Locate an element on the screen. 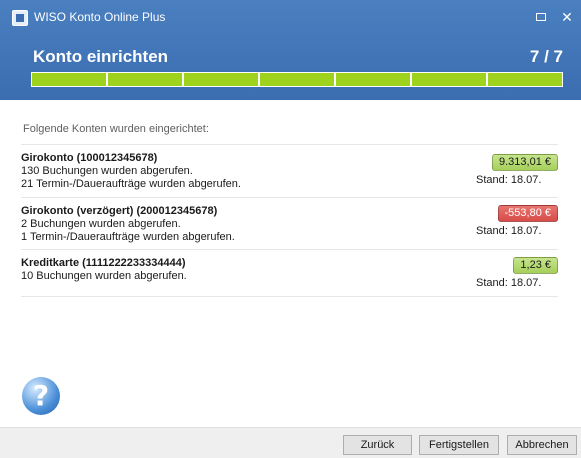 This screenshot has width=581, height=458. step-counter: 7 / 7 is located at coordinates (546, 56).